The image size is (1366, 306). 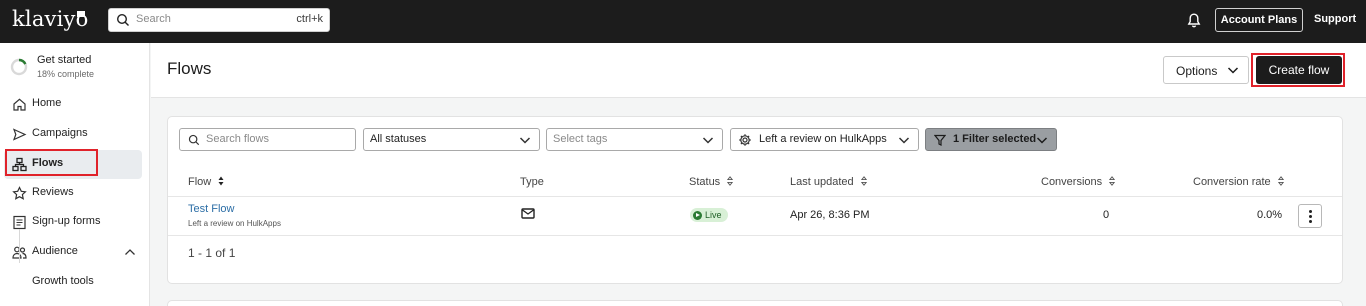 What do you see at coordinates (211, 209) in the screenshot?
I see `flow-name-link: Test Flow` at bounding box center [211, 209].